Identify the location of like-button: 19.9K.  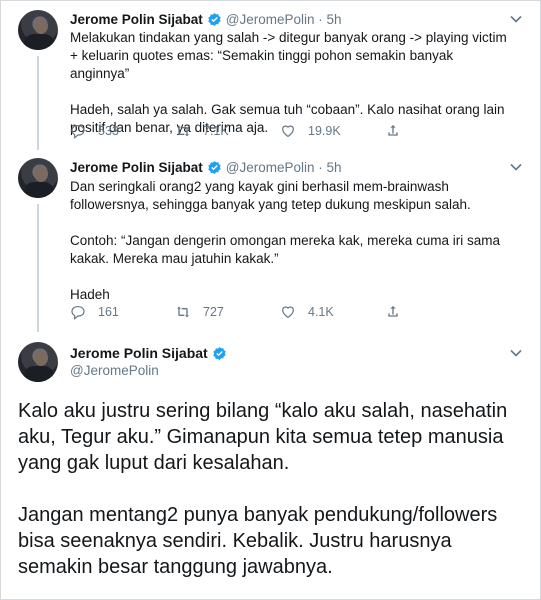
(332, 131).